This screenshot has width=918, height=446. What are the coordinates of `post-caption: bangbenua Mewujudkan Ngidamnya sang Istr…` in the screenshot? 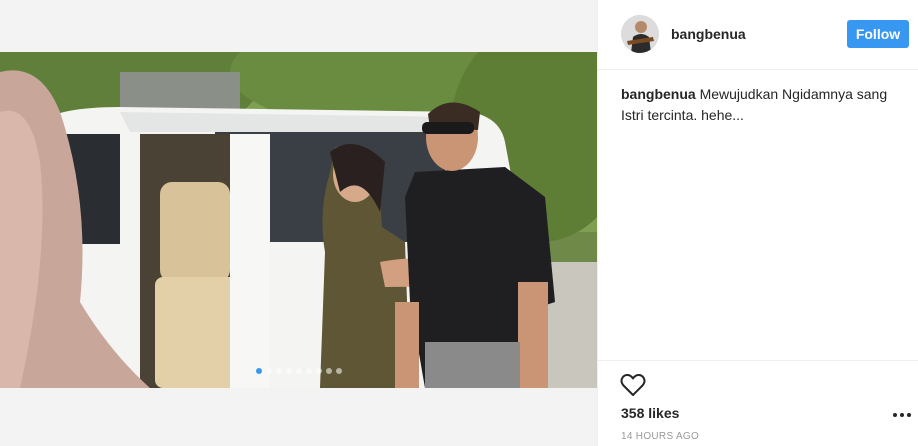 It's located at (761, 105).